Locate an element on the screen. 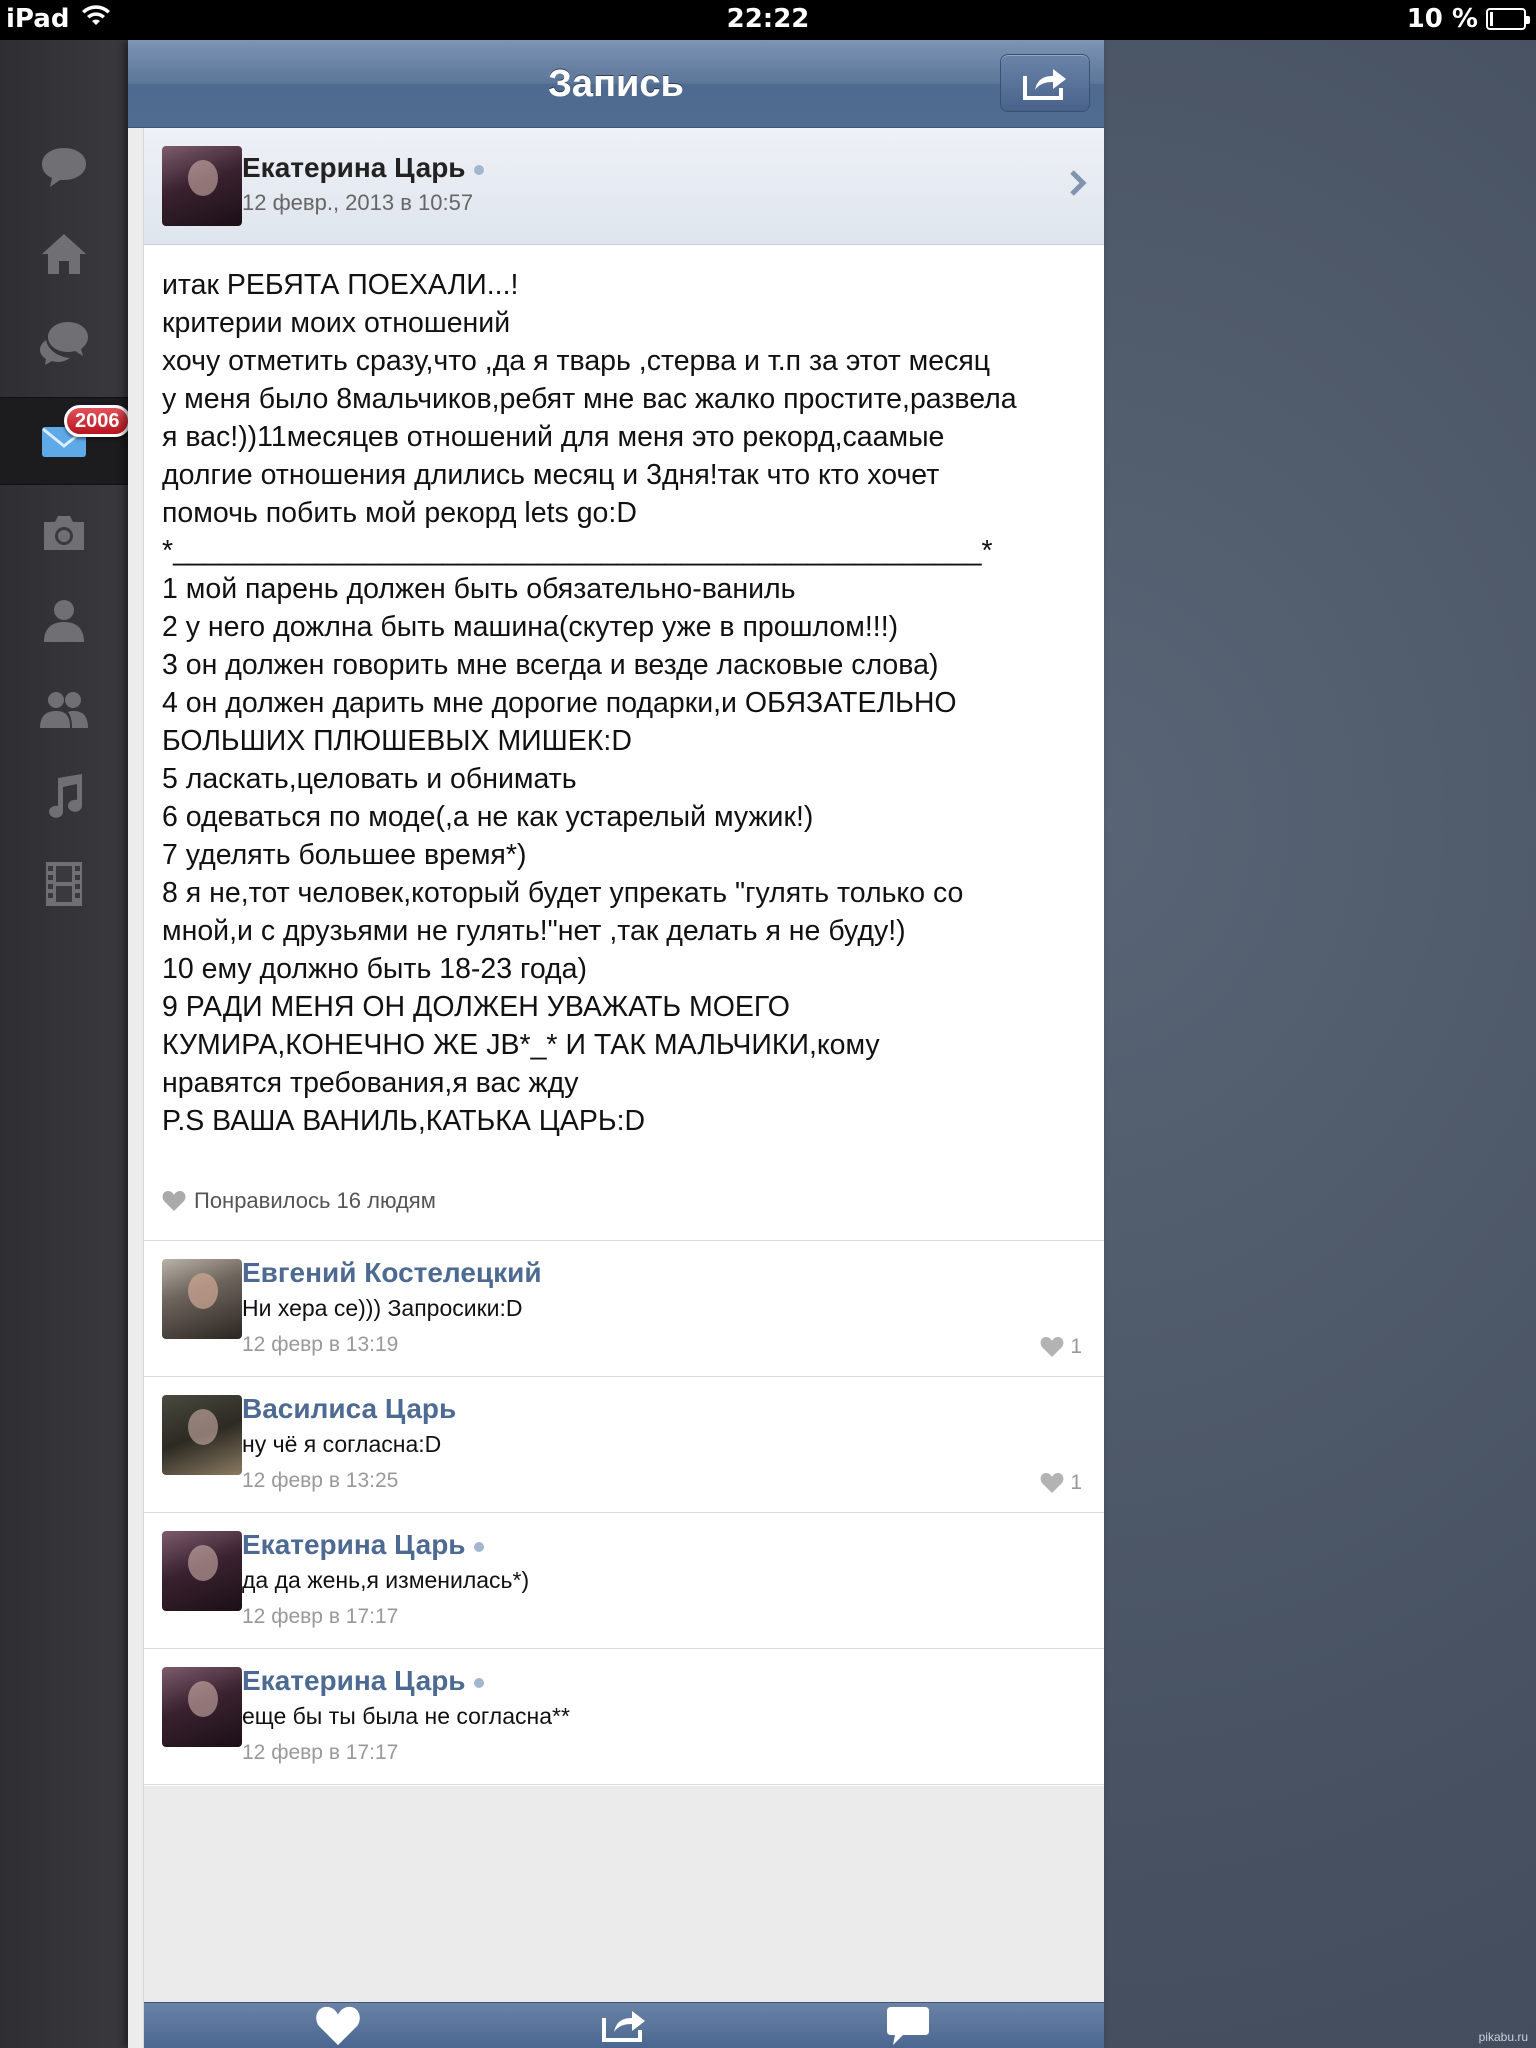 Image resolution: width=1536 pixels, height=2048 pixels. camera-icon is located at coordinates (64, 533).